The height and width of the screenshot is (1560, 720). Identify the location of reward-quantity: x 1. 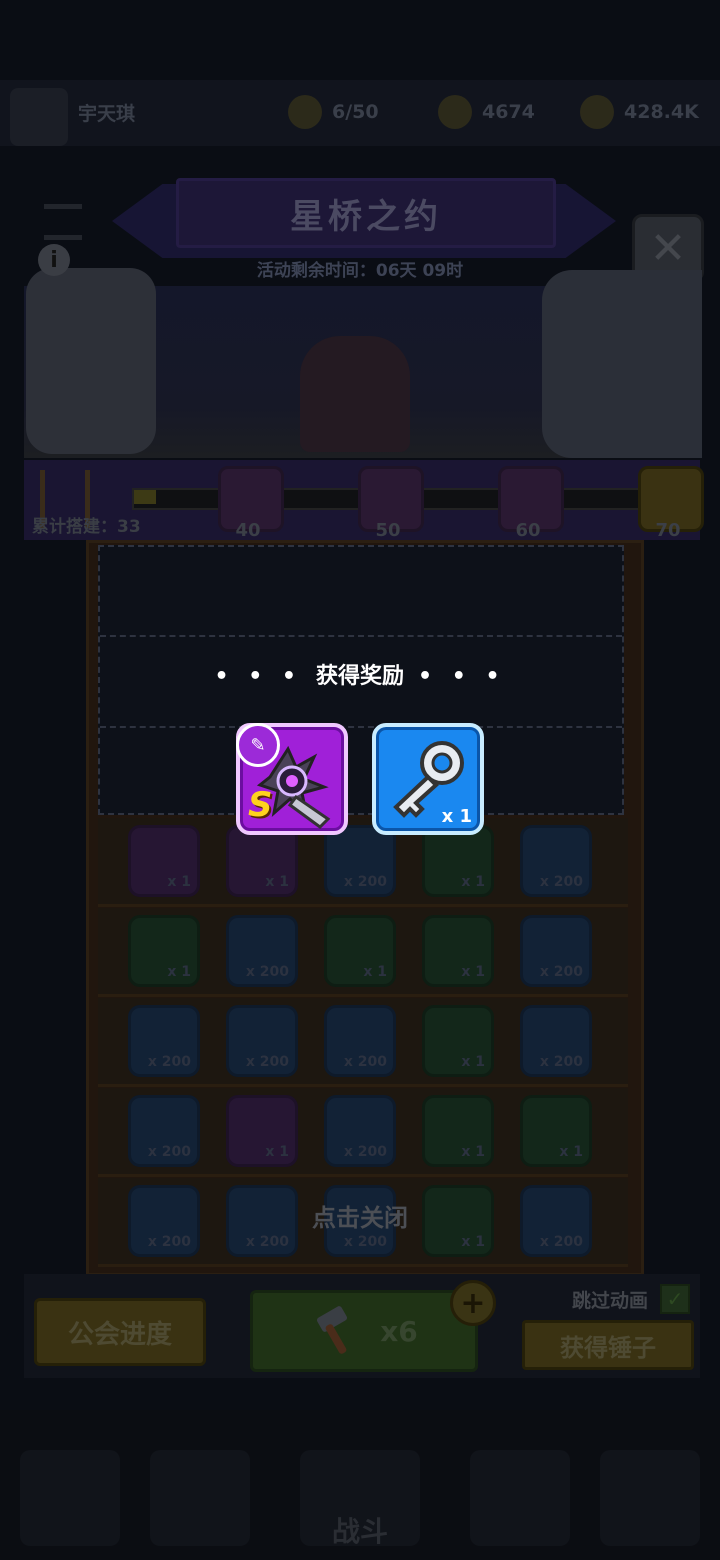
(456, 816).